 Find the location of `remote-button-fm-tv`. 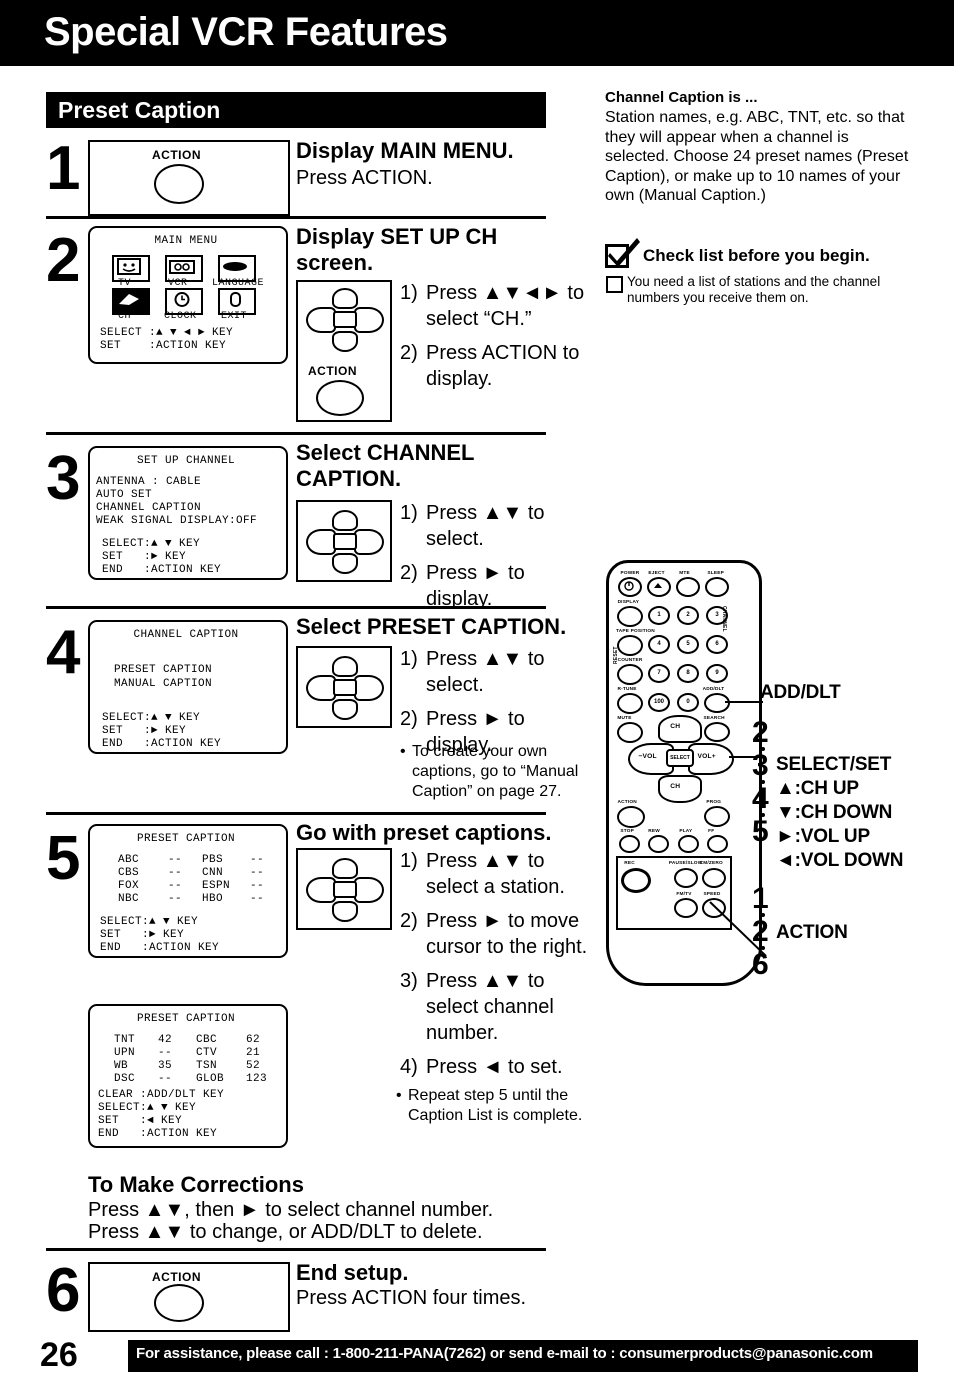

remote-button-fm-tv is located at coordinates (686, 908).